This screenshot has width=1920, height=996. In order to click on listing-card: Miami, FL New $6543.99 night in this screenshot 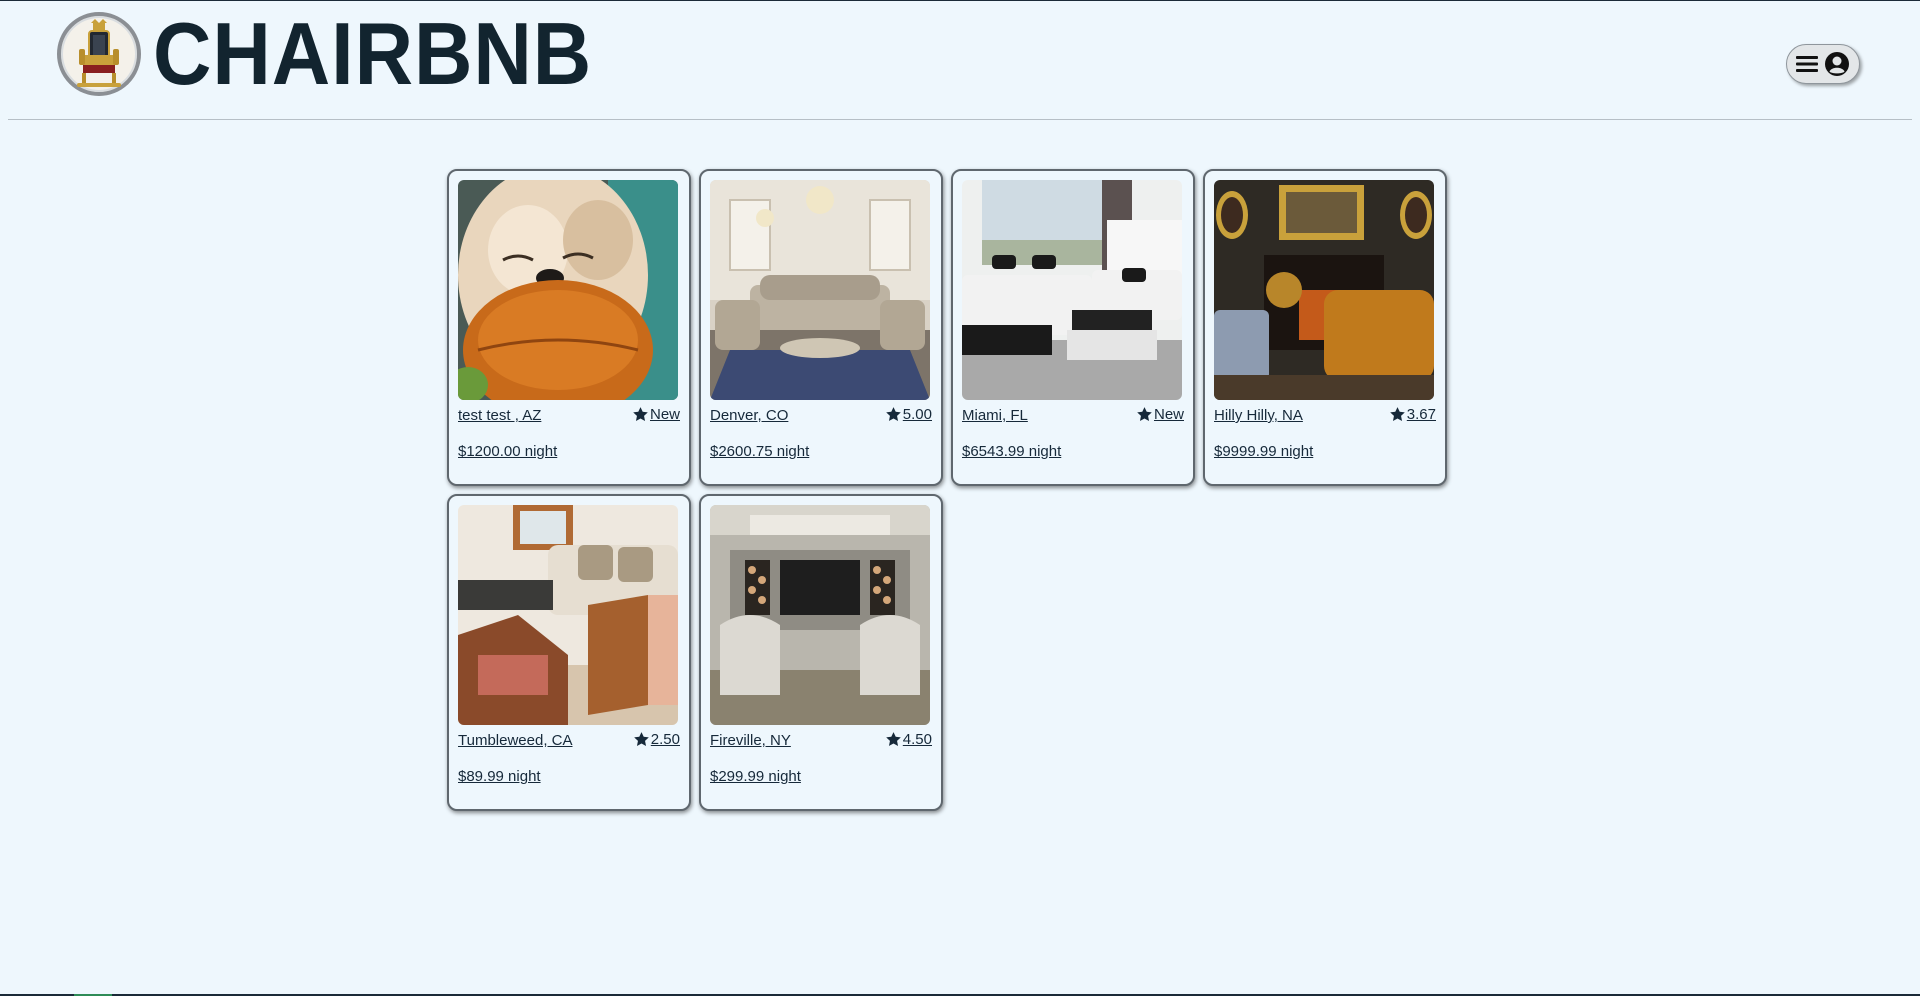, I will do `click(1073, 327)`.